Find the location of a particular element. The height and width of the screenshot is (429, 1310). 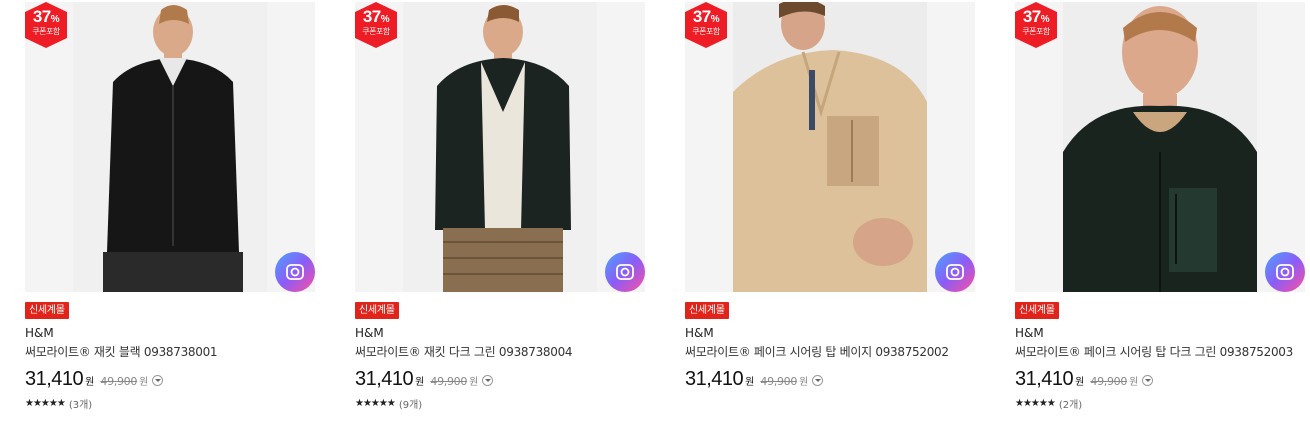

rating: ★★★★★ (3개) is located at coordinates (59, 403).